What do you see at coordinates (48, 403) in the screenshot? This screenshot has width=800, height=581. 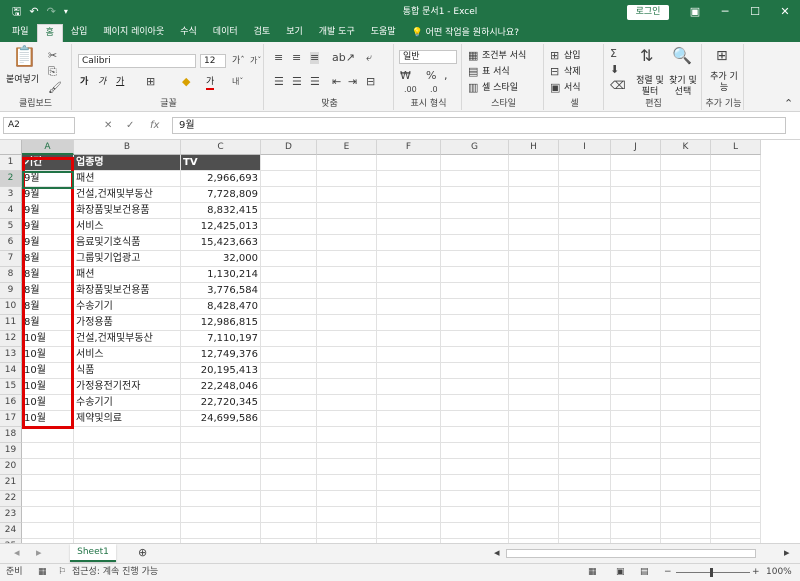 I see `data-cell: 10월` at bounding box center [48, 403].